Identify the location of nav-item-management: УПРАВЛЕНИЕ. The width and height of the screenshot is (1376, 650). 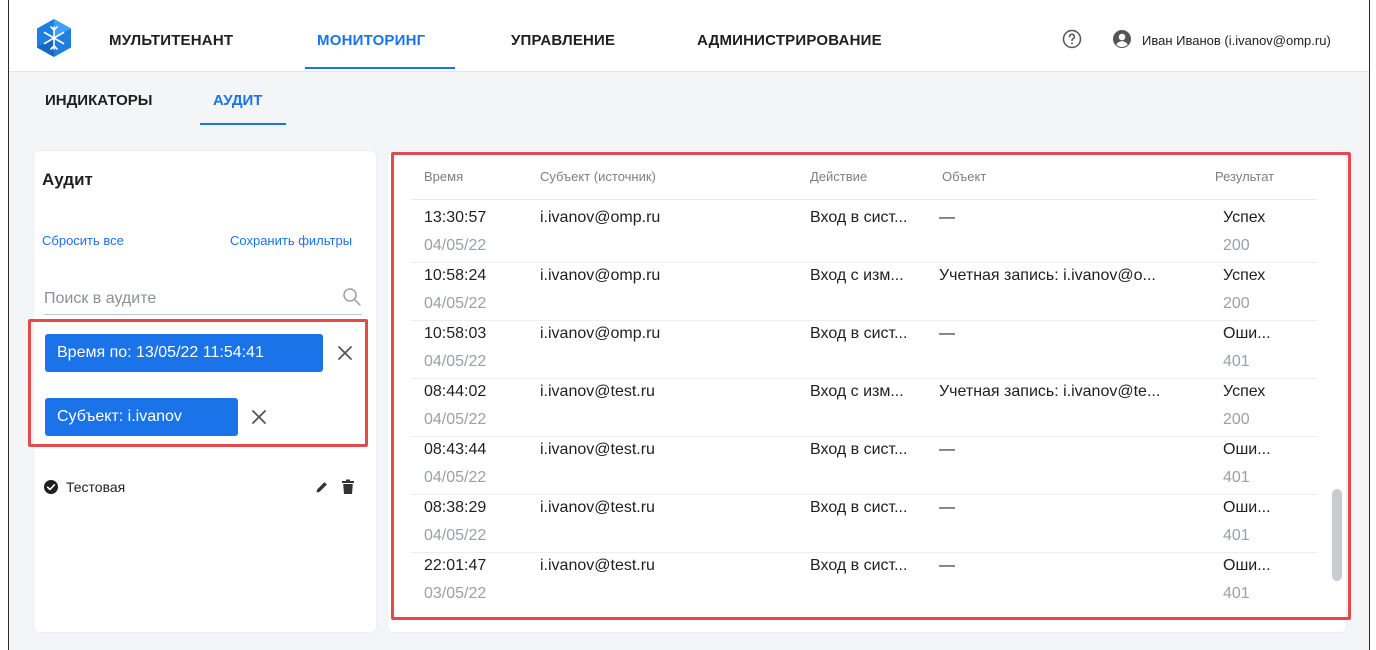
(563, 40).